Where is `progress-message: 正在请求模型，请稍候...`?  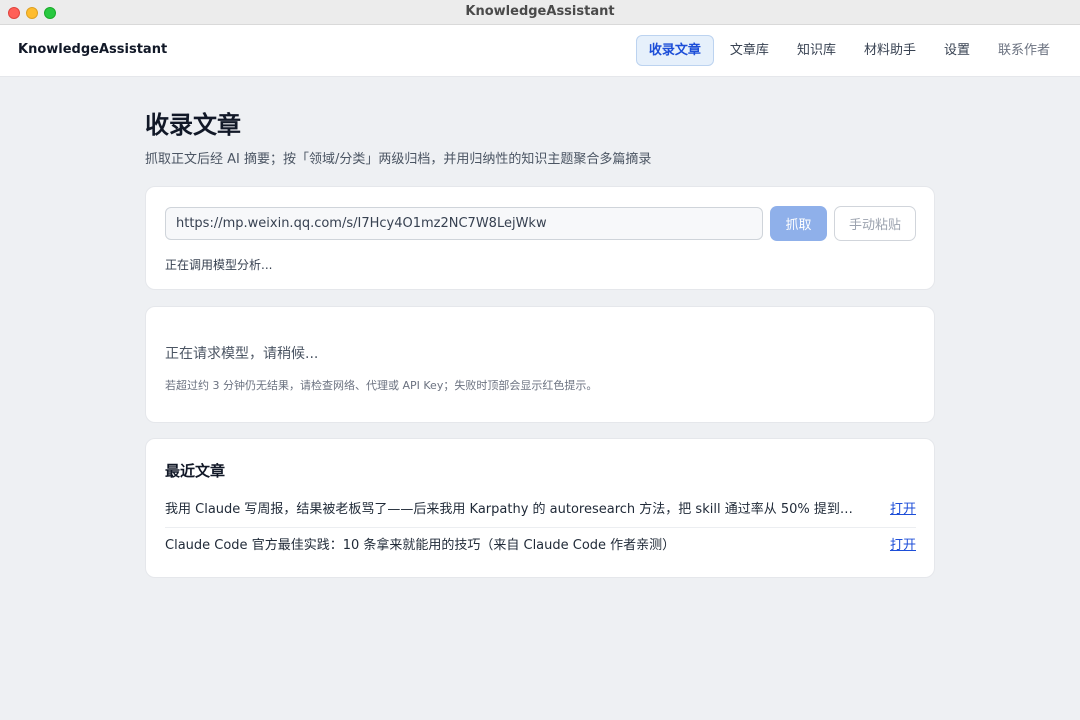
progress-message: 正在请求模型，请稍候... is located at coordinates (242, 354).